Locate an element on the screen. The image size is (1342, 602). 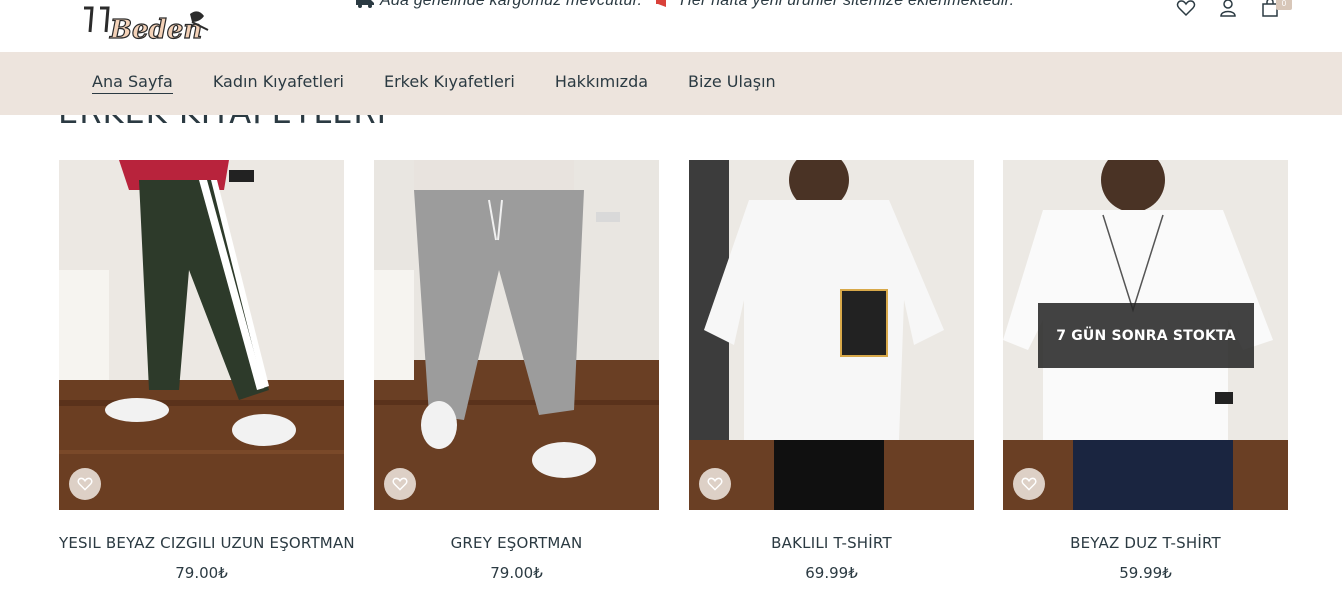
stock-status-badge: 7 GÜN SONRA STOKTA is located at coordinates (1146, 335).